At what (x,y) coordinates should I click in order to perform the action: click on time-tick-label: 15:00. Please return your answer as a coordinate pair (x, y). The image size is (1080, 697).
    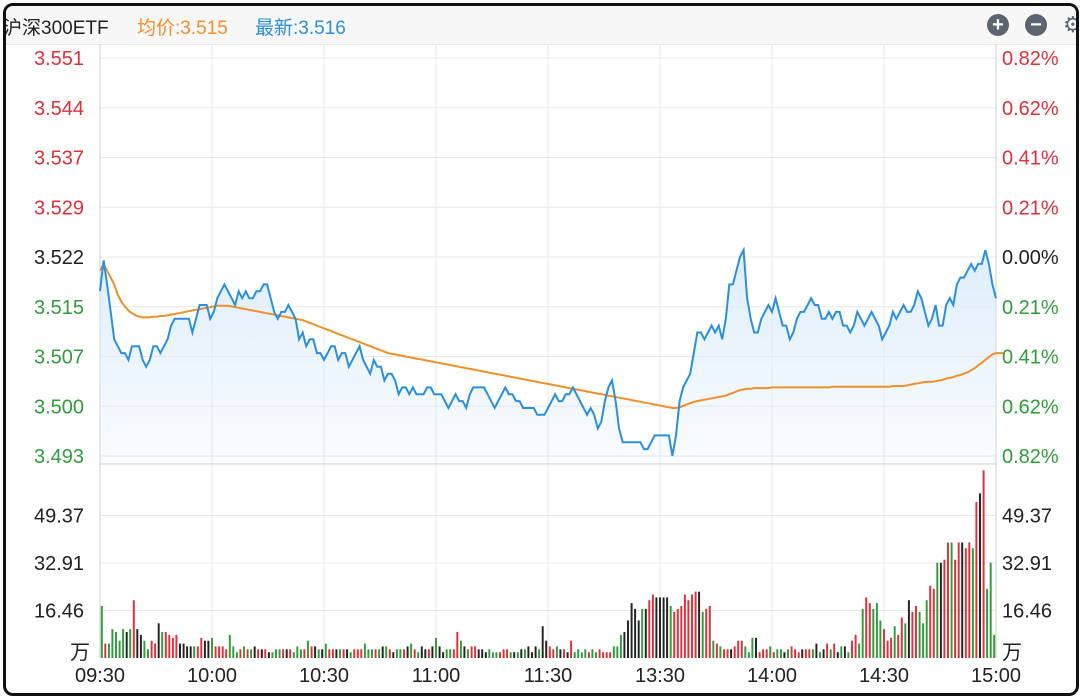
    Looking at the image, I should click on (996, 676).